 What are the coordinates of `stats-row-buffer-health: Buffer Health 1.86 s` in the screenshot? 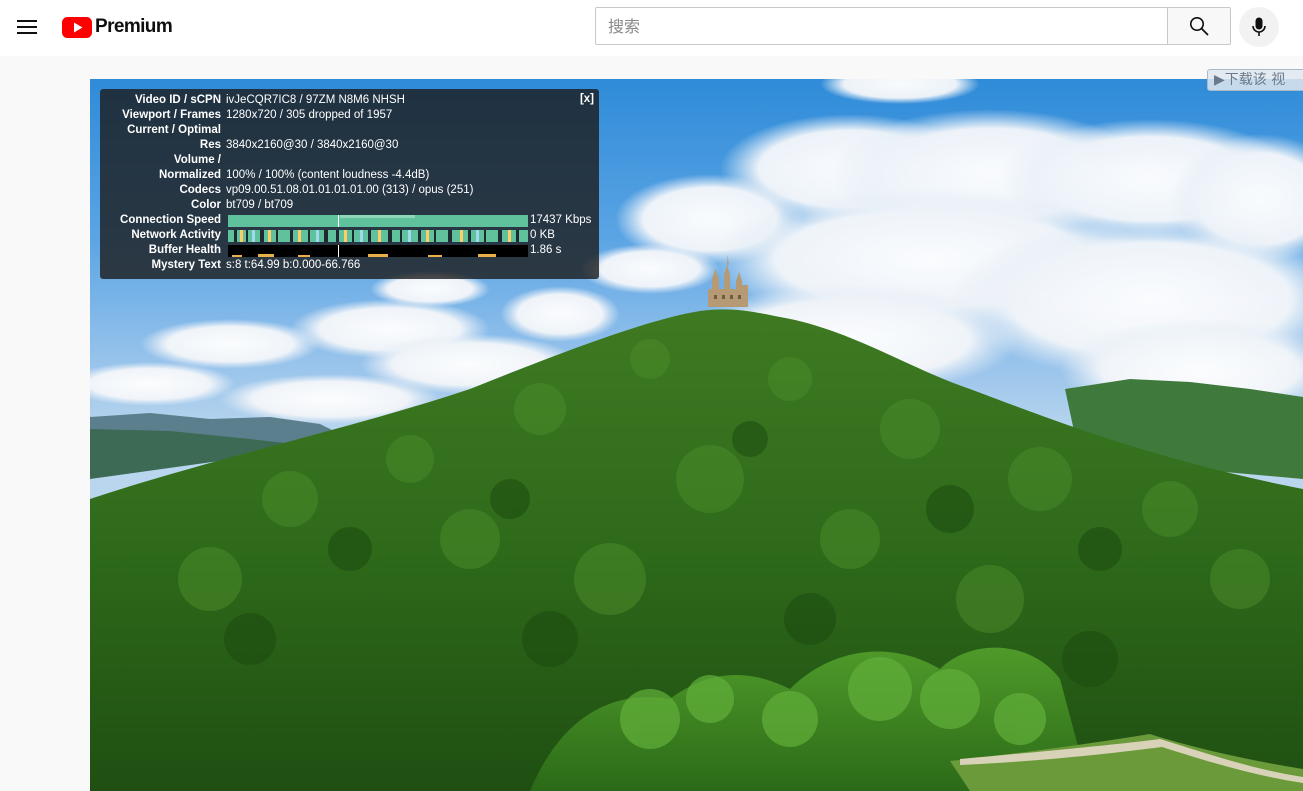 It's located at (347, 250).